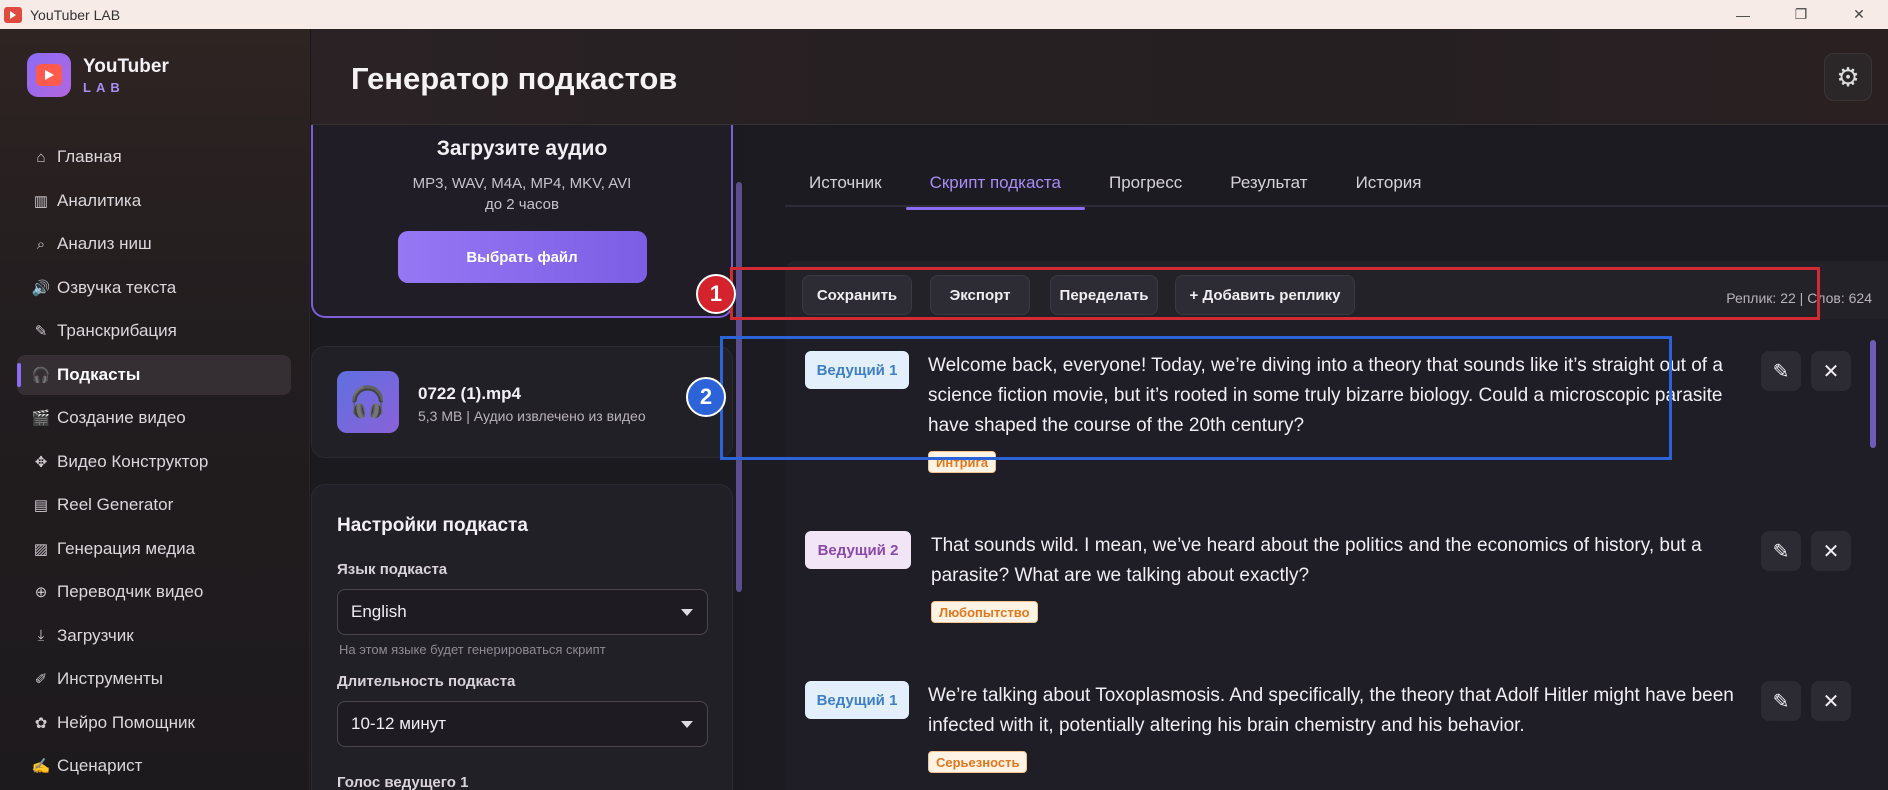 Image resolution: width=1888 pixels, height=790 pixels. What do you see at coordinates (41, 288) in the screenshot?
I see `speaker-icon: 🔊` at bounding box center [41, 288].